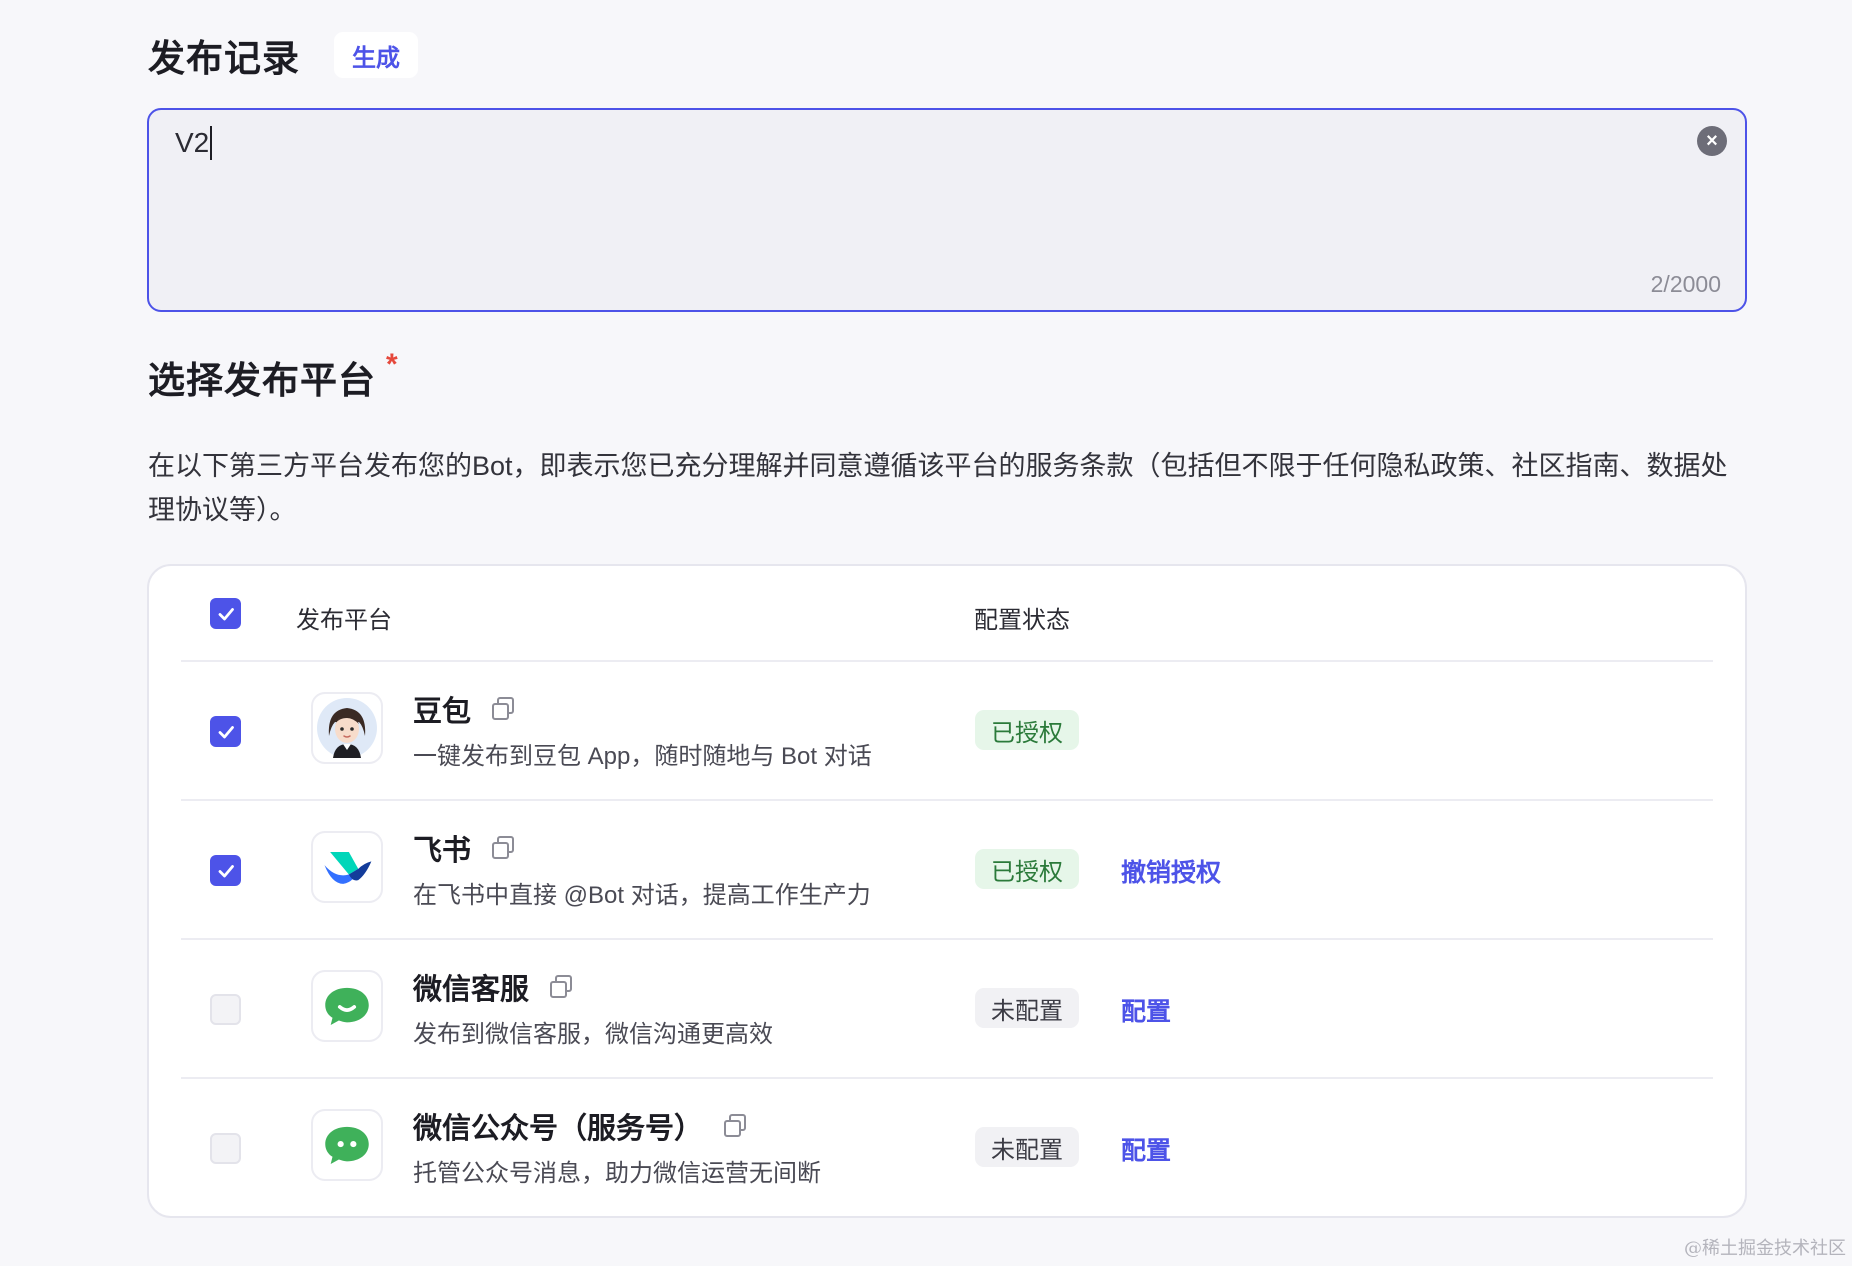 This screenshot has height=1266, width=1852. What do you see at coordinates (947, 731) in the screenshot?
I see `table-row: 豆包 一键发布到豆包 App，随时随地与 Bot 对话 已授权` at bounding box center [947, 731].